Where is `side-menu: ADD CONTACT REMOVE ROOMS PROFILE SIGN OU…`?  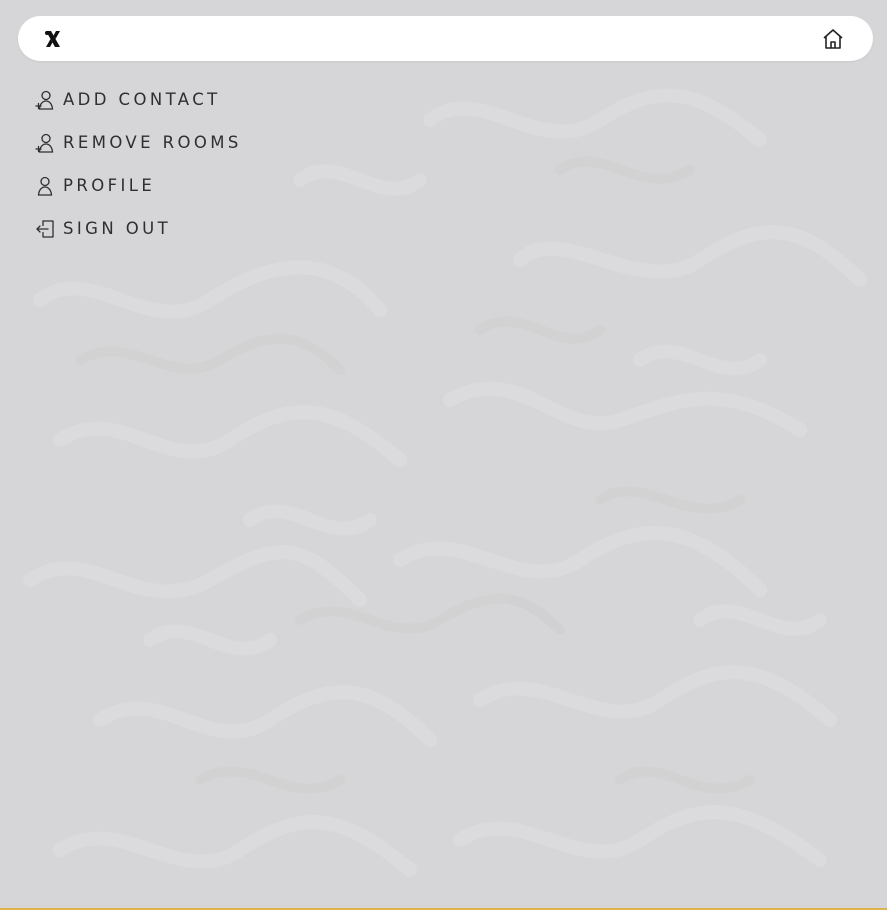 side-menu: ADD CONTACT REMOVE ROOMS PROFILE SIGN OU… is located at coordinates (138, 164).